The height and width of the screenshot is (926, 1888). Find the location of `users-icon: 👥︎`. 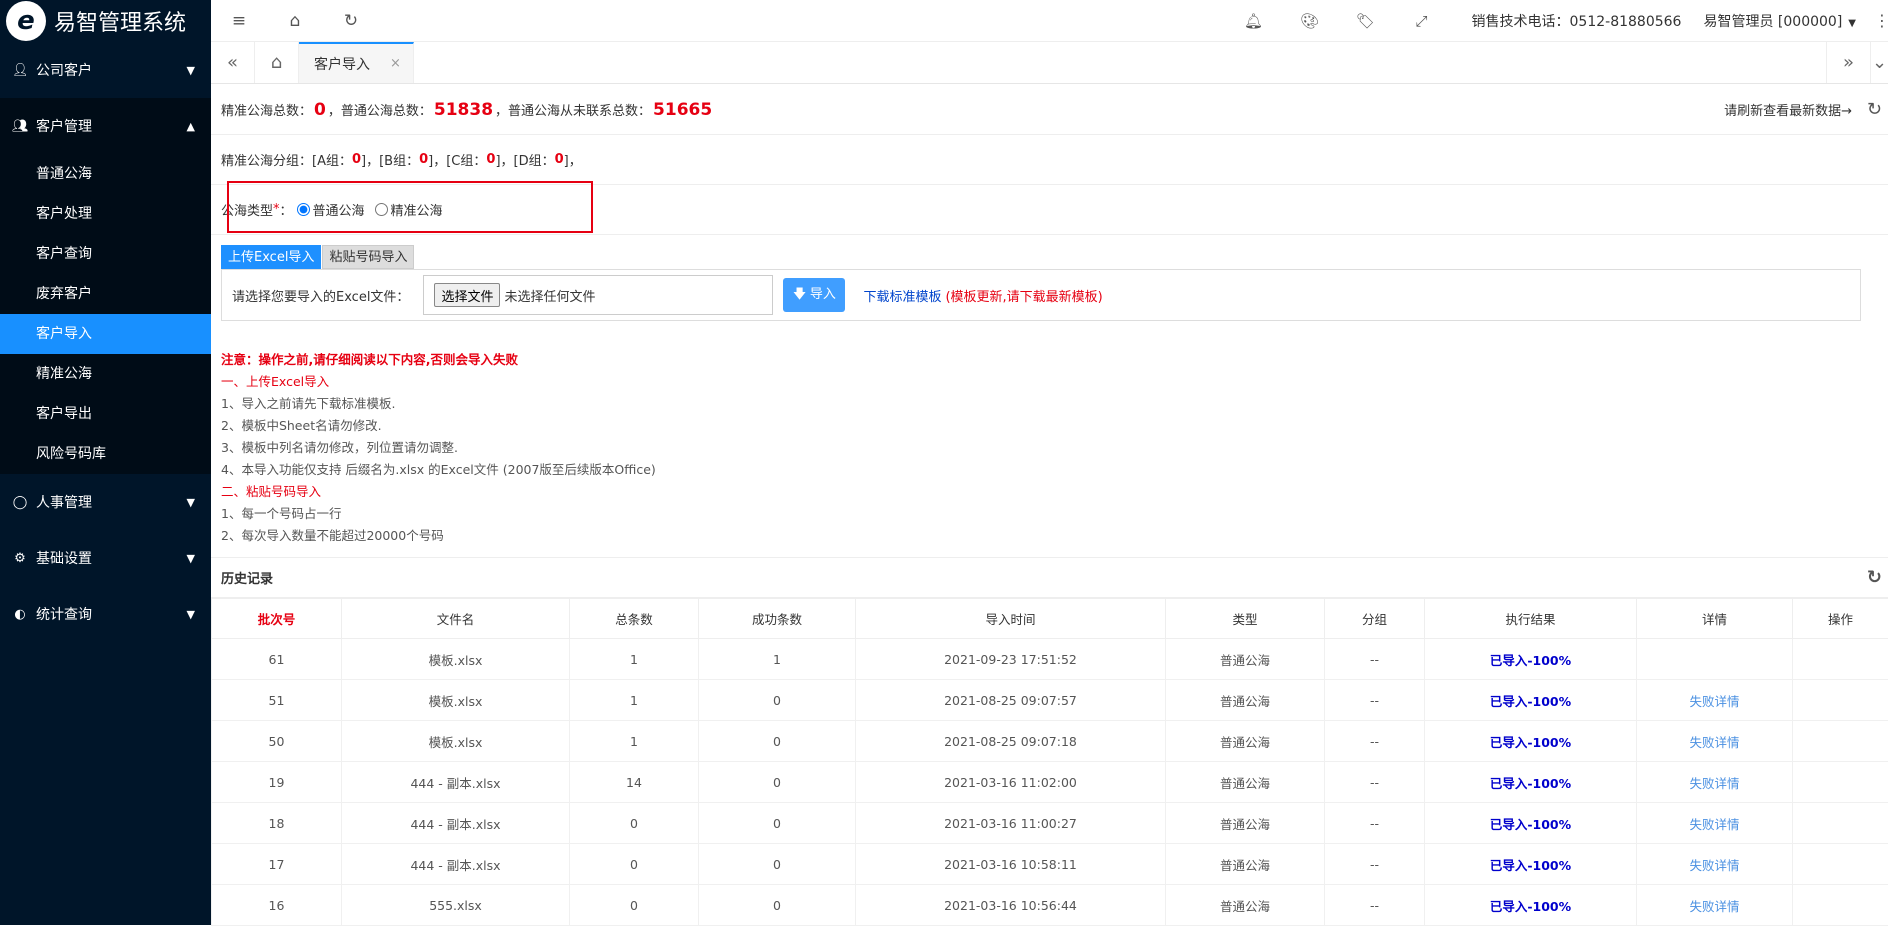

users-icon: 👥︎ is located at coordinates (20, 126).